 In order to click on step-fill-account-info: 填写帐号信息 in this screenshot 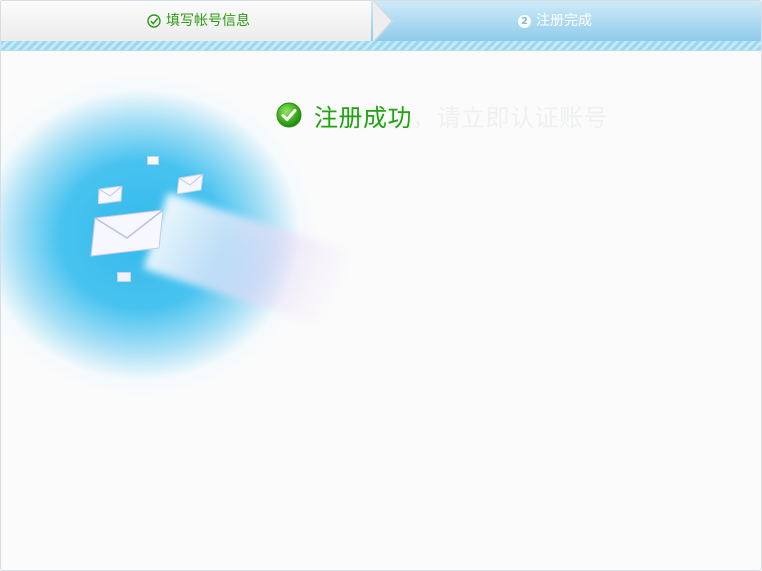, I will do `click(196, 21)`.